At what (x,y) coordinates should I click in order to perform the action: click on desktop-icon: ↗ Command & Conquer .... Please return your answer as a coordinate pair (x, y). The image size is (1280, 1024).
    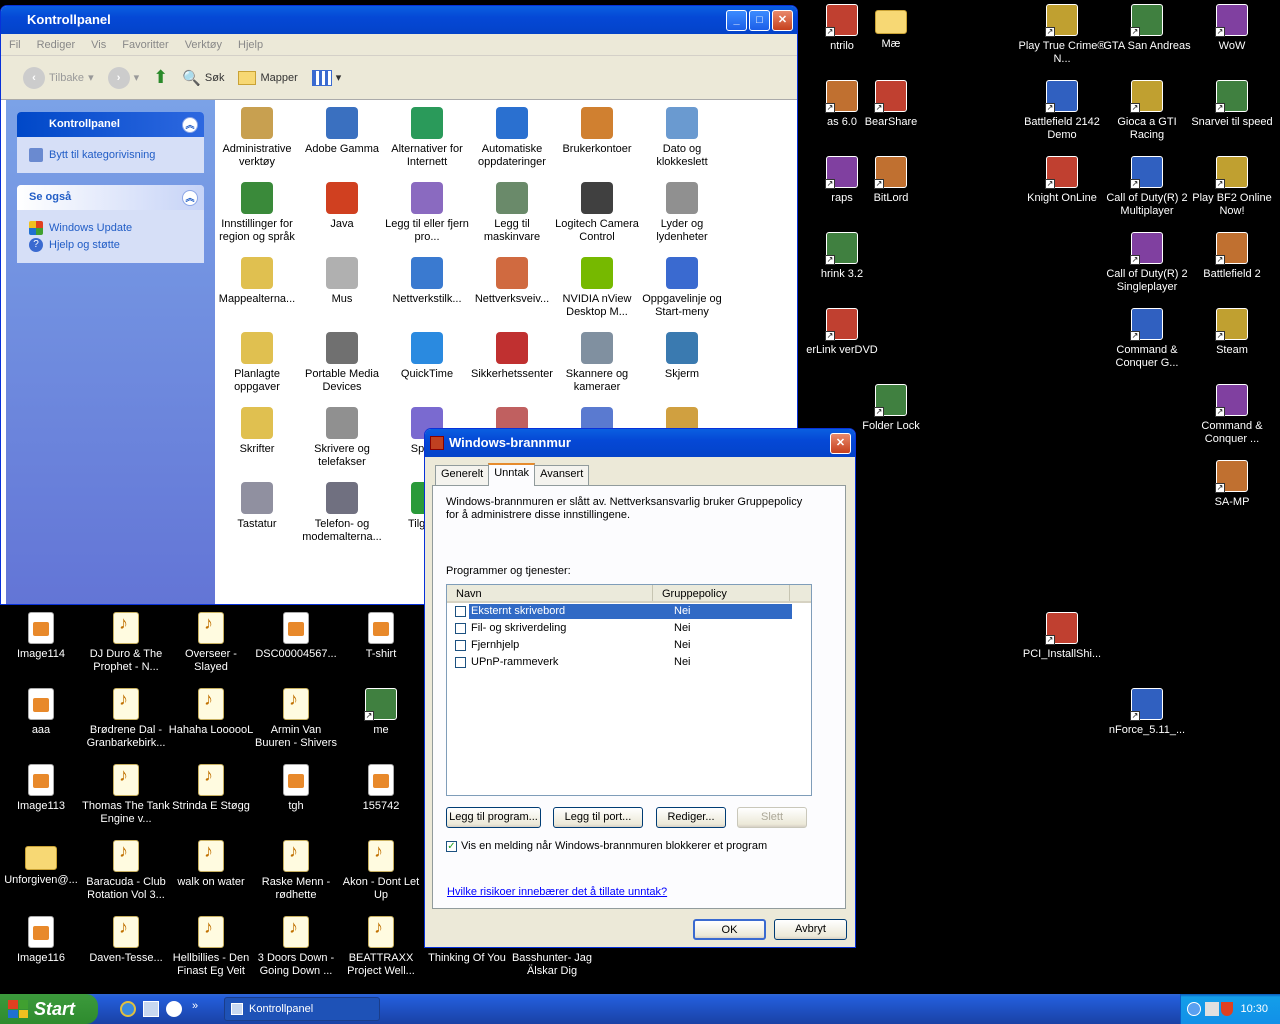
    Looking at the image, I should click on (1232, 415).